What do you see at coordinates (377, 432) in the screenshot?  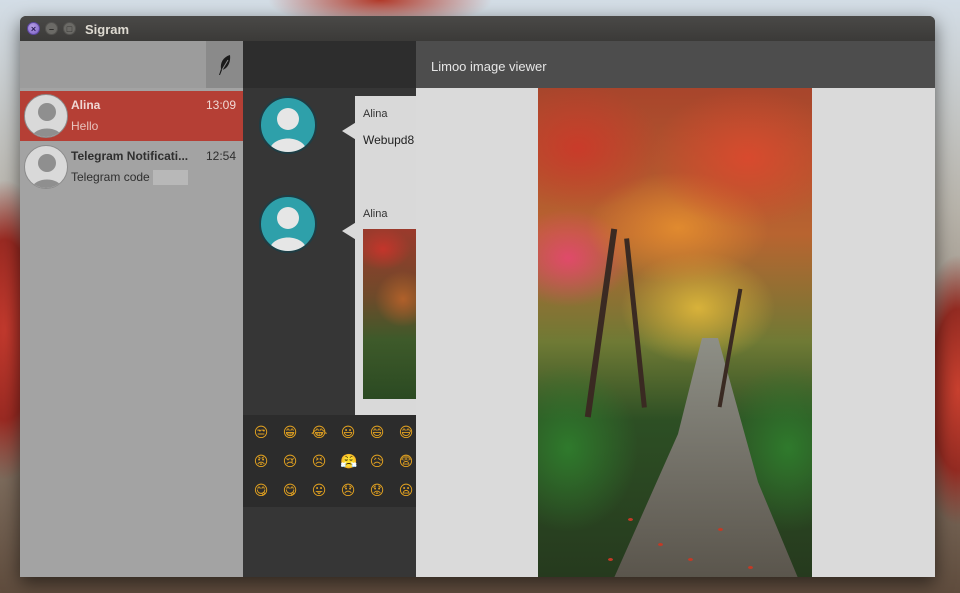 I see `emoji-button: 😄` at bounding box center [377, 432].